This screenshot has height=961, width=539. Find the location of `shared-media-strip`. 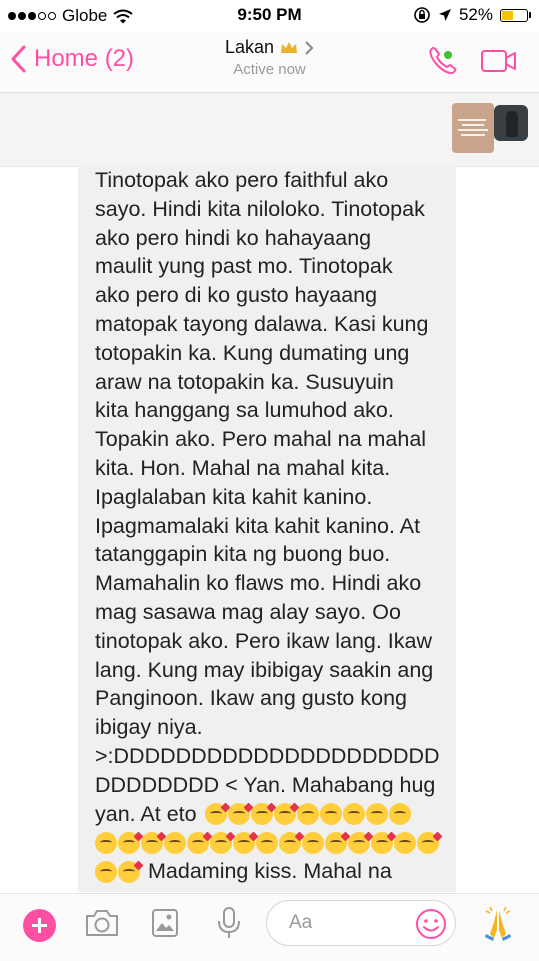

shared-media-strip is located at coordinates (269, 130).